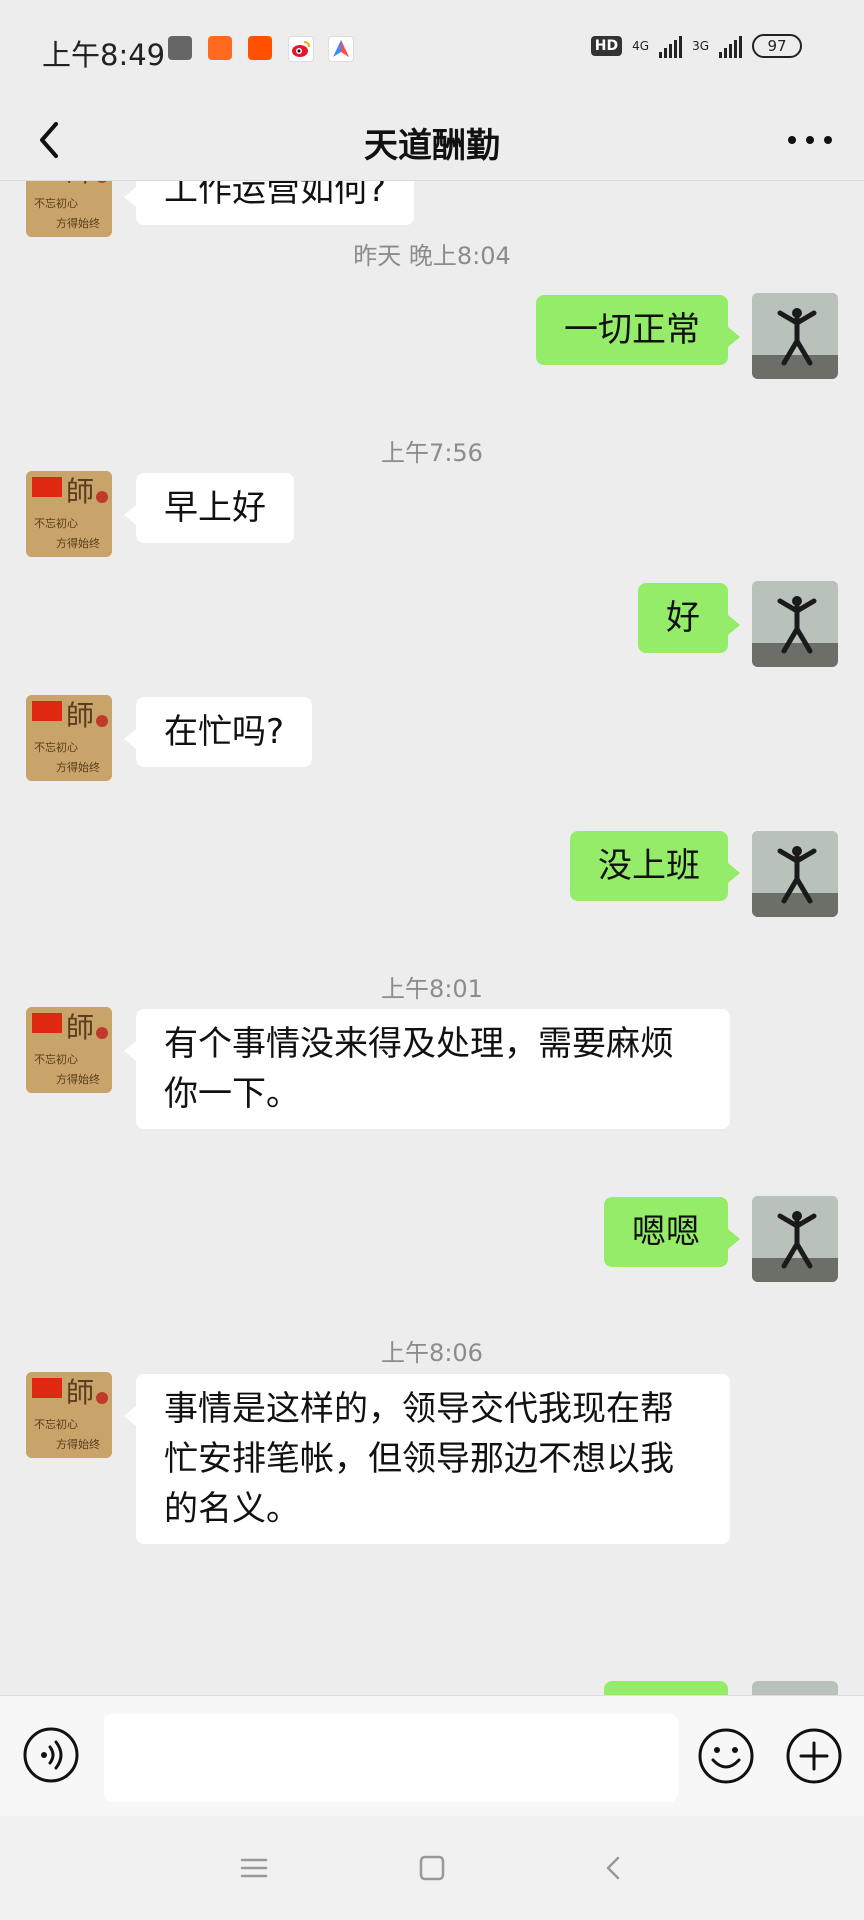 The height and width of the screenshot is (1920, 864). What do you see at coordinates (218, 732) in the screenshot?
I see `message-bubble-incoming: 在忙吗?` at bounding box center [218, 732].